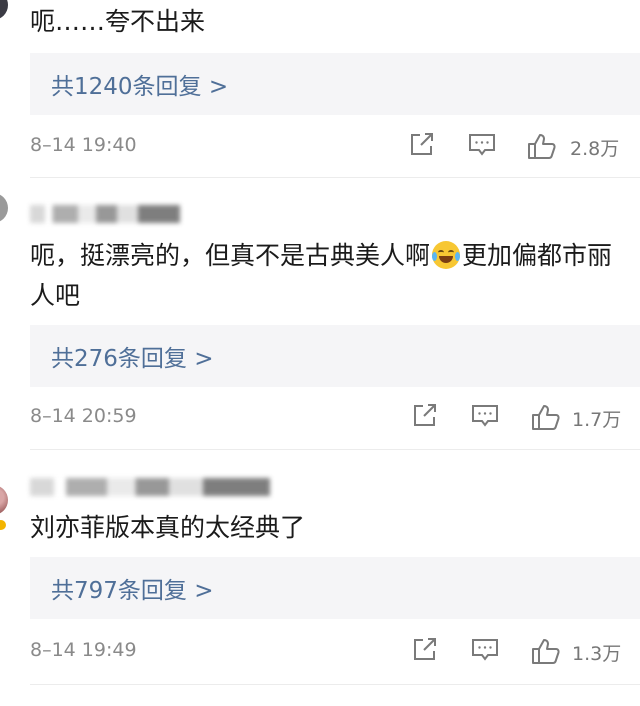 The width and height of the screenshot is (640, 706). I want to click on timestamp: 8–14 19:40, so click(83, 145).